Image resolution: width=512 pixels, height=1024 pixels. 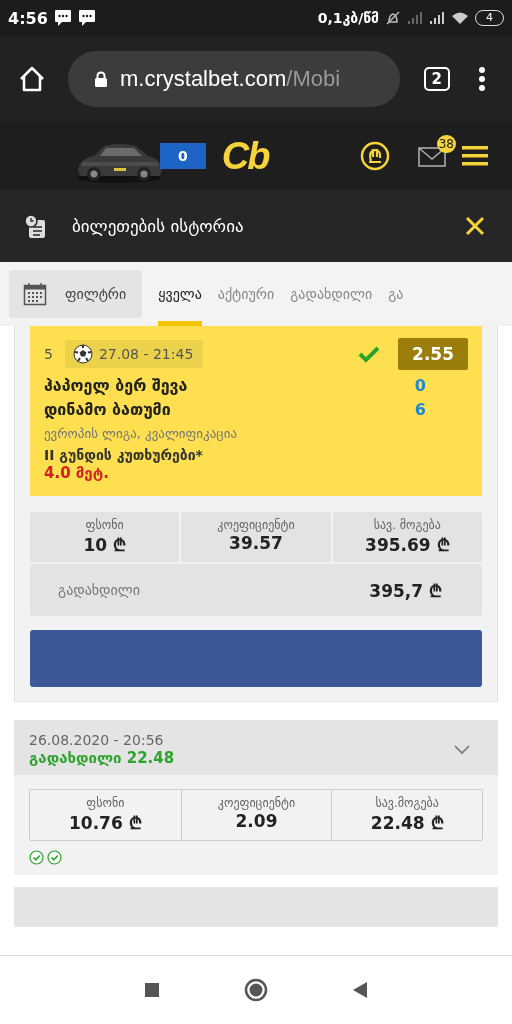 What do you see at coordinates (82, 354) in the screenshot?
I see `soccer-ball-icon` at bounding box center [82, 354].